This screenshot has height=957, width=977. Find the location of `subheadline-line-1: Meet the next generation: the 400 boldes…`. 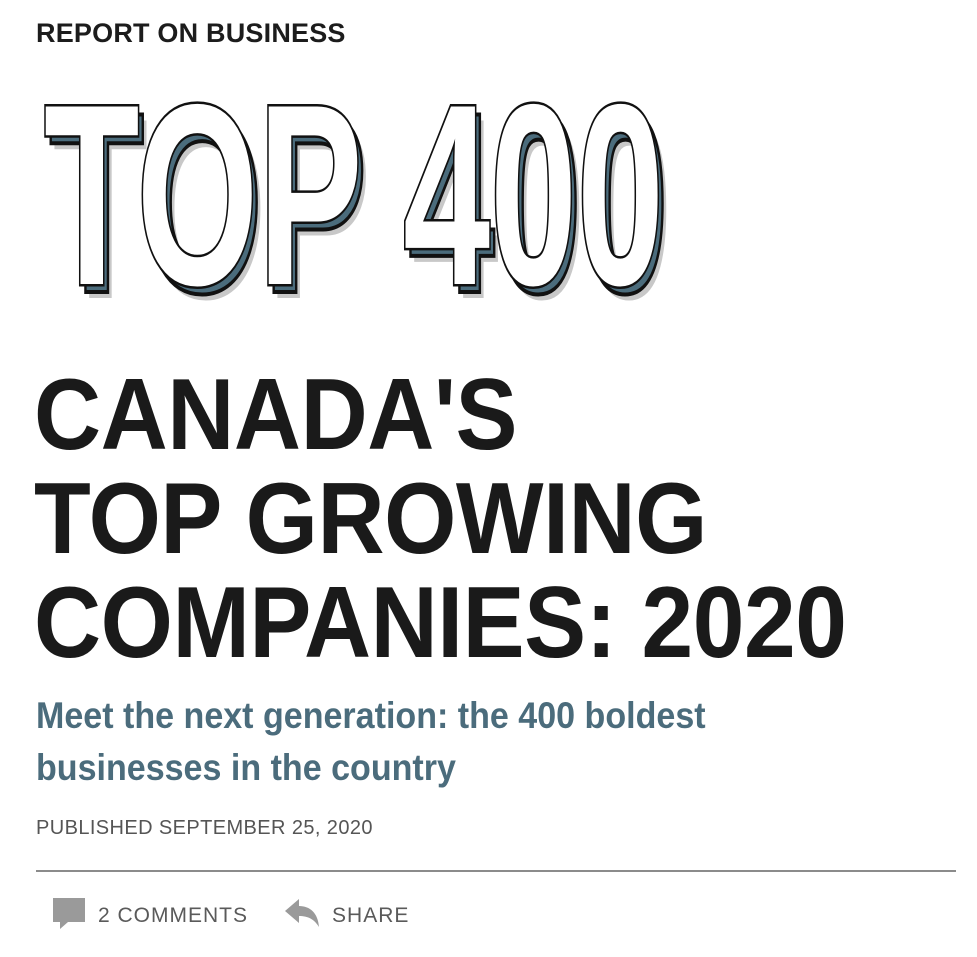

subheadline-line-1: Meet the next generation: the 400 boldes… is located at coordinates (371, 715).